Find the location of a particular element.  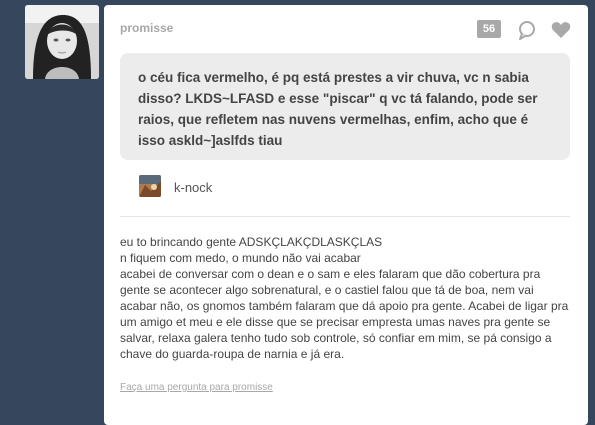

divider is located at coordinates (345, 216).